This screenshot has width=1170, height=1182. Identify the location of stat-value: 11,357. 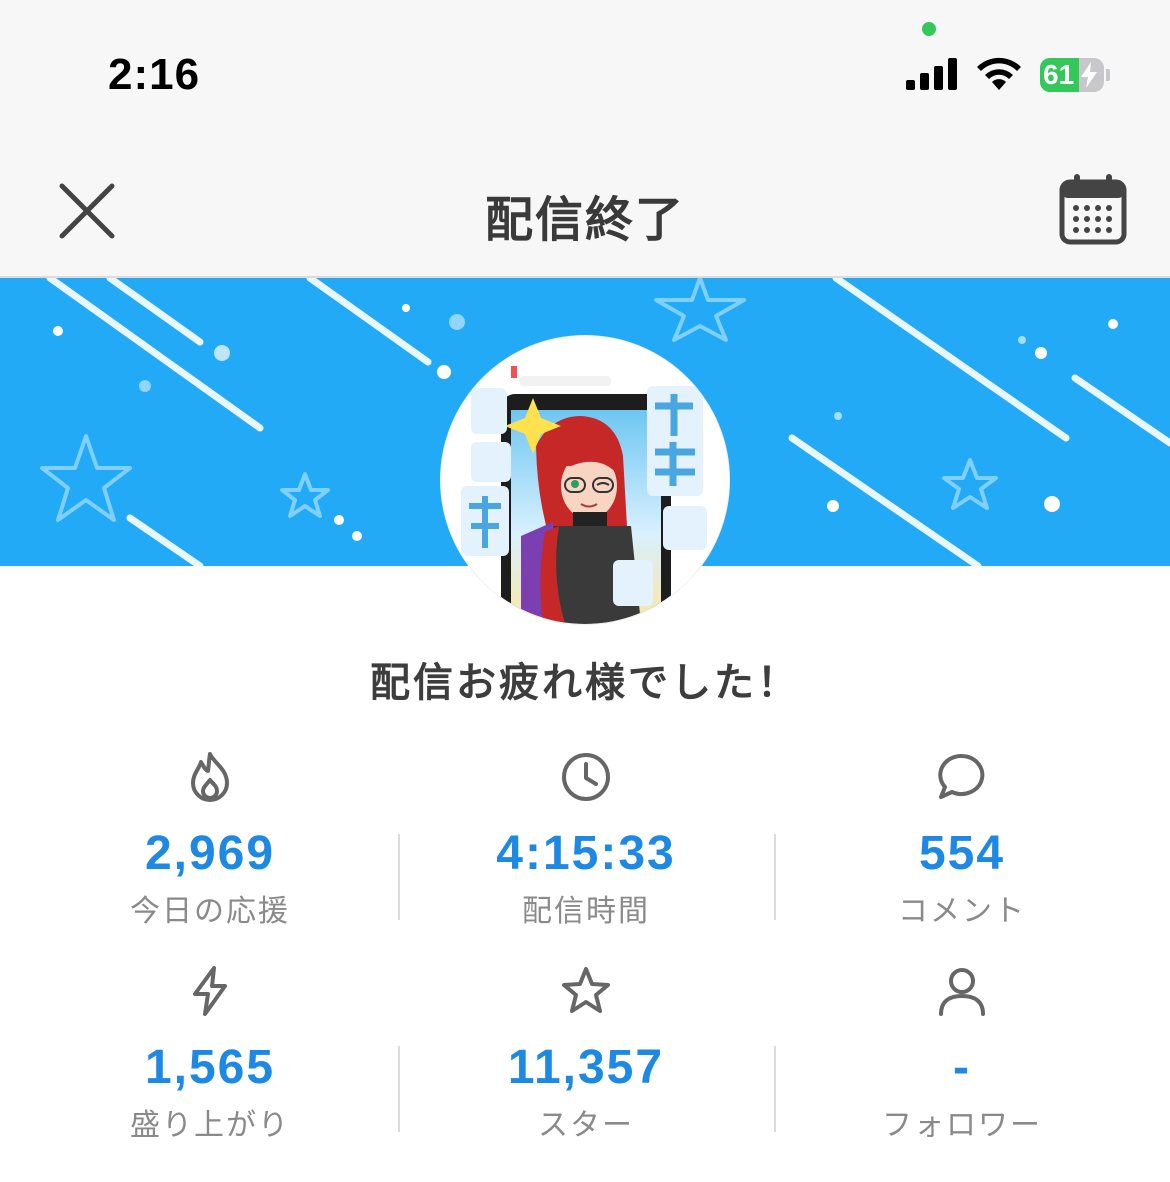
(586, 1067).